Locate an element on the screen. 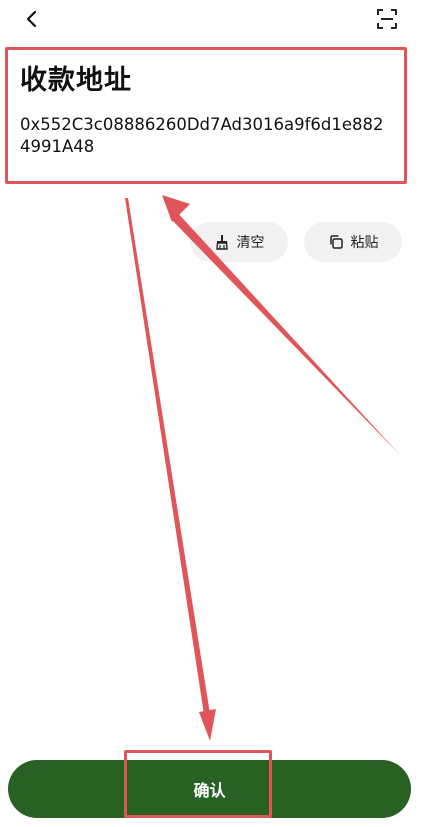 The width and height of the screenshot is (421, 827). confirm-button-label: 确认 is located at coordinates (209, 790).